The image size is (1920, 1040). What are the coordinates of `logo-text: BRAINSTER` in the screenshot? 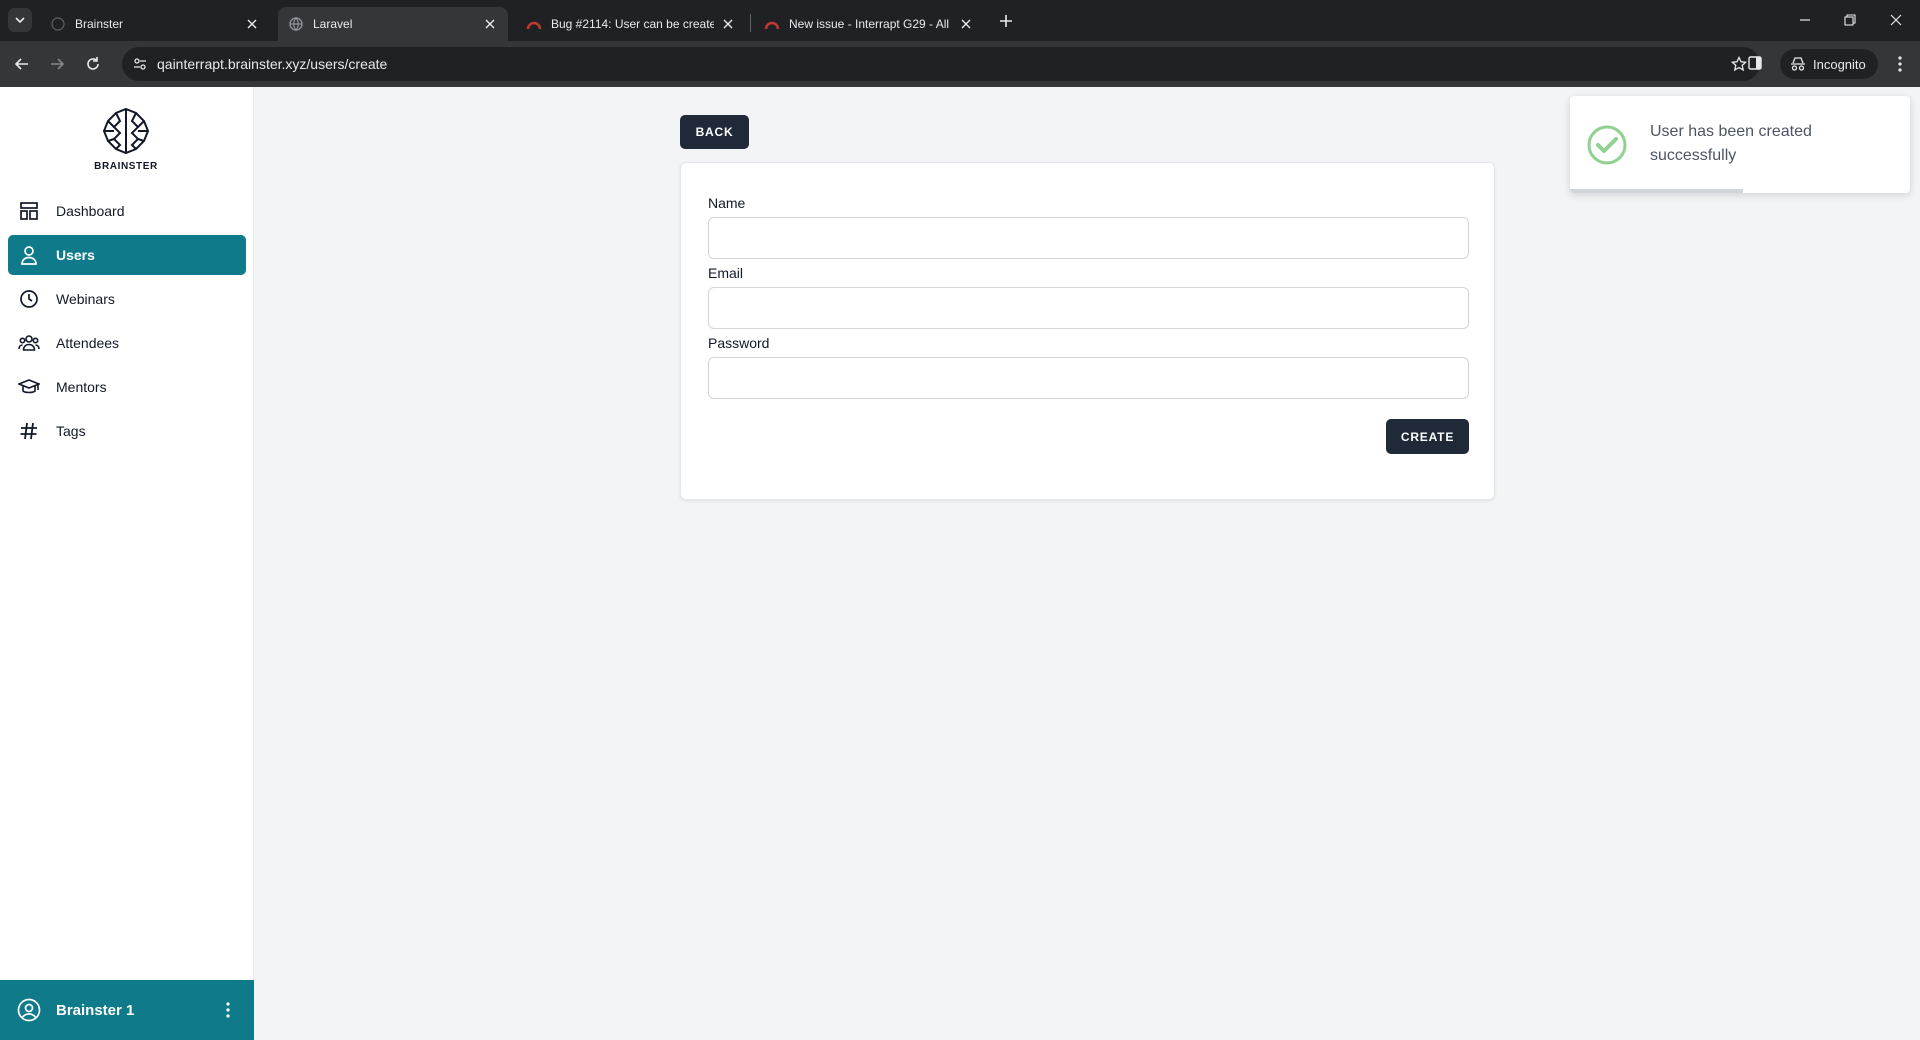 It's located at (126, 166).